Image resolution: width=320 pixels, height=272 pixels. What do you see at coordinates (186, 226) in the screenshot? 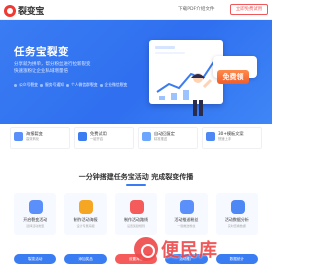
I see `step-desc: 一键推送粉丝` at bounding box center [186, 226].